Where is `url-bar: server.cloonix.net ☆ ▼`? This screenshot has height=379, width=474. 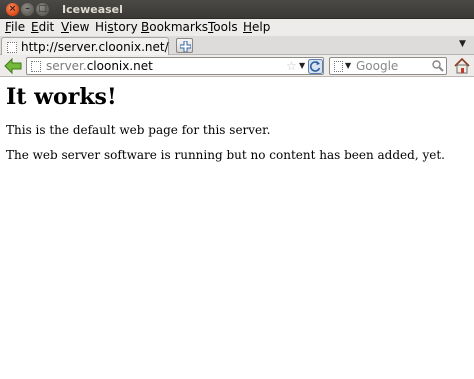
url-bar: server.cloonix.net ☆ ▼ is located at coordinates (175, 66).